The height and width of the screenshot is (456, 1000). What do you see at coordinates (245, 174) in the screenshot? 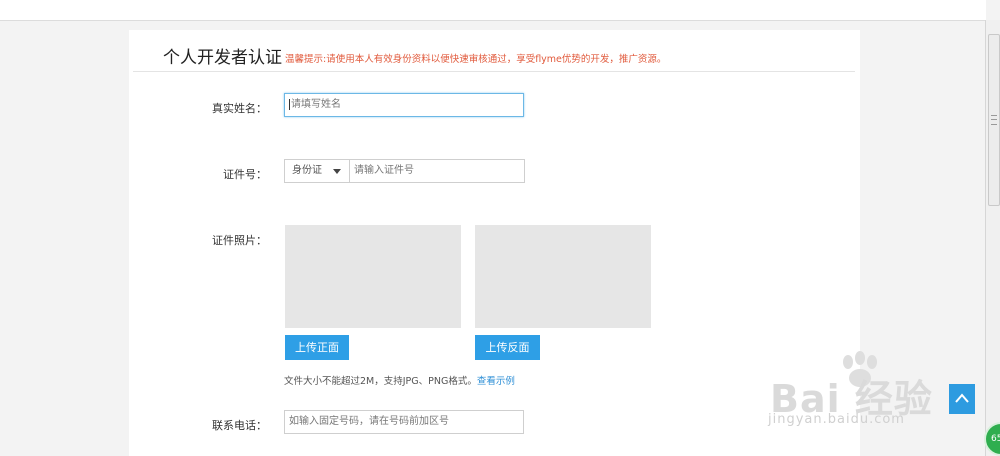
I see `id-label: 证件号：` at bounding box center [245, 174].